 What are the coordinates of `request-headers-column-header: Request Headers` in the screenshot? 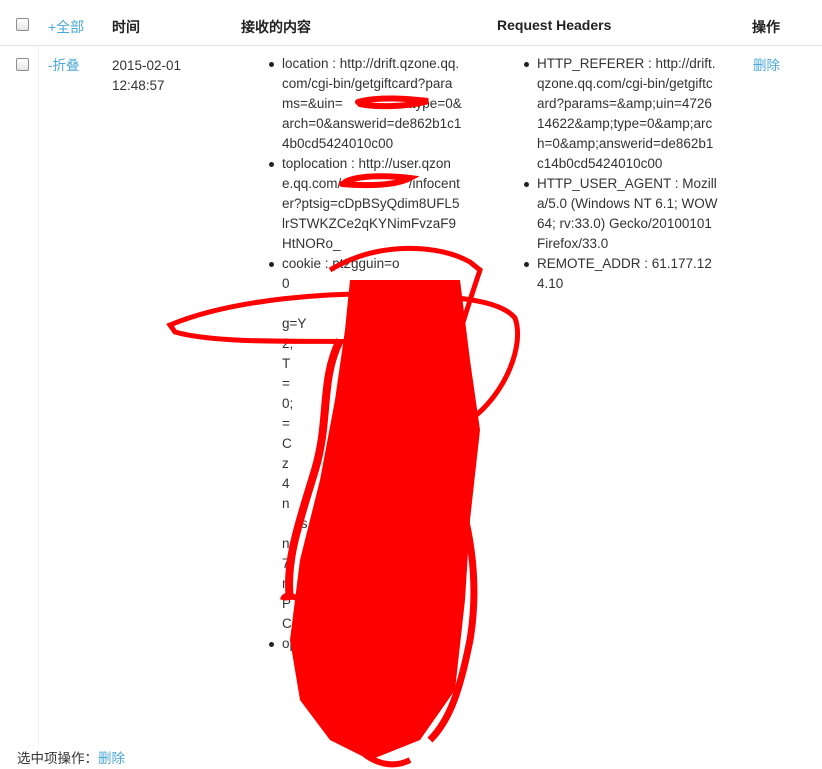 It's located at (554, 25).